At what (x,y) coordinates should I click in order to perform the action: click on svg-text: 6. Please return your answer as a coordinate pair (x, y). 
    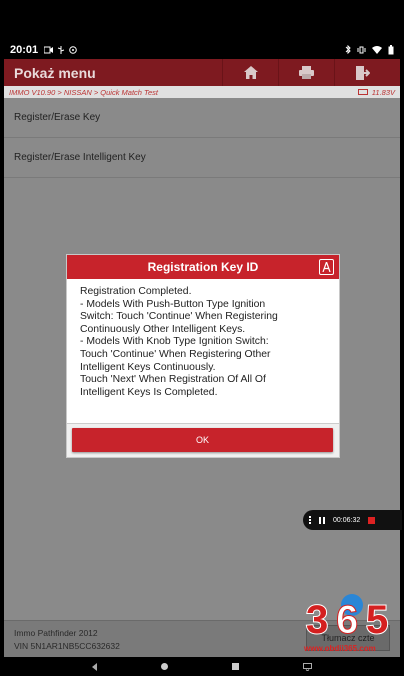
    Looking at the image, I should click on (347, 619).